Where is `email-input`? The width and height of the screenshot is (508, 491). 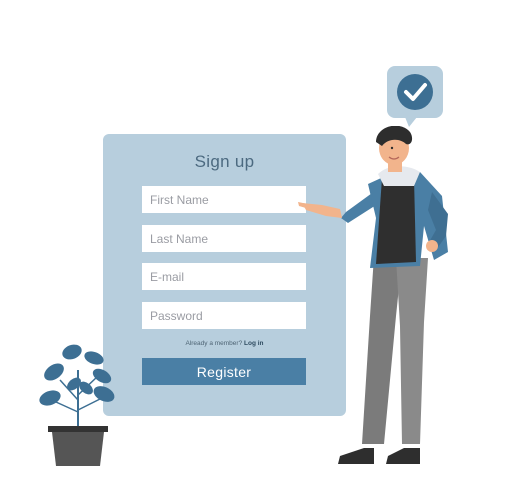 email-input is located at coordinates (224, 276).